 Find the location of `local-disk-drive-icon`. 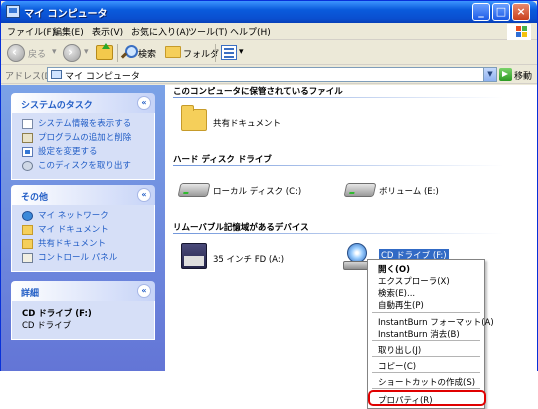

local-disk-drive-icon is located at coordinates (194, 190).